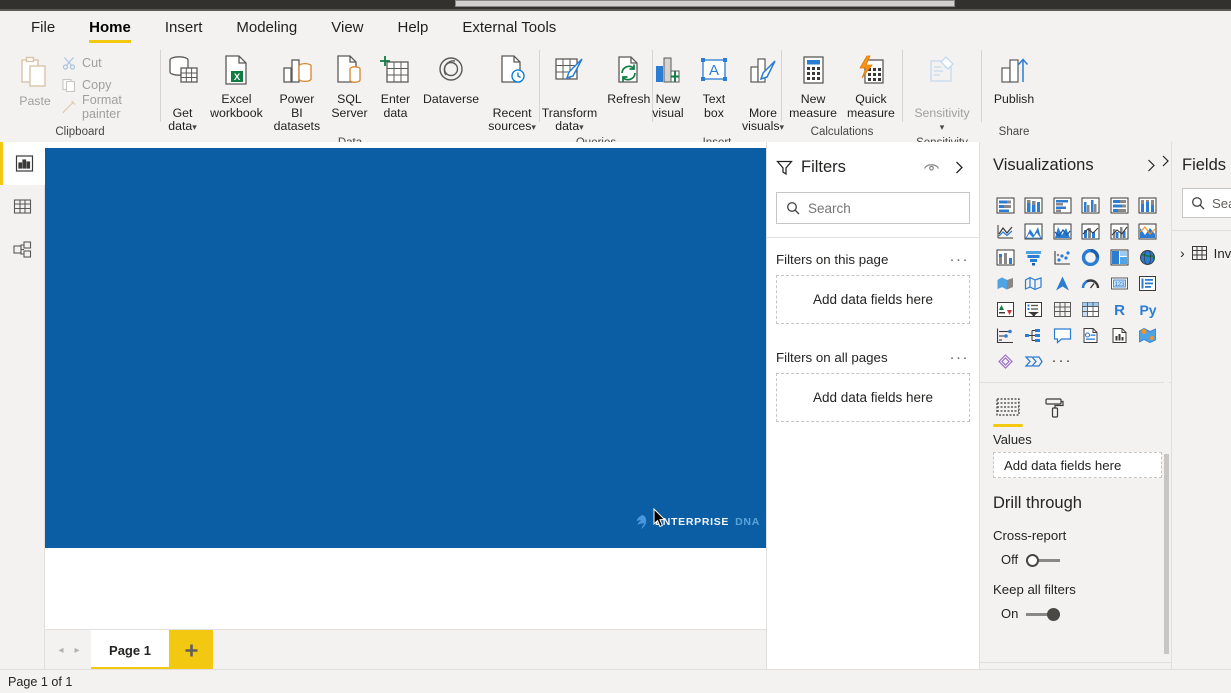 This screenshot has width=1231, height=693. Describe the element at coordinates (1062, 205) in the screenshot. I see `visual-clustered-bar-chart` at that location.